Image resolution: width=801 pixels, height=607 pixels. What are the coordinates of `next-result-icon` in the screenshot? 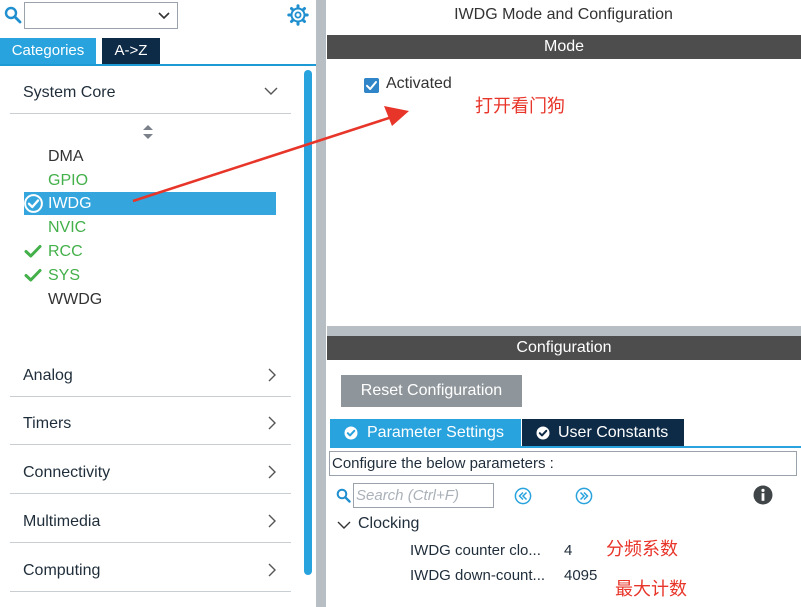 It's located at (584, 496).